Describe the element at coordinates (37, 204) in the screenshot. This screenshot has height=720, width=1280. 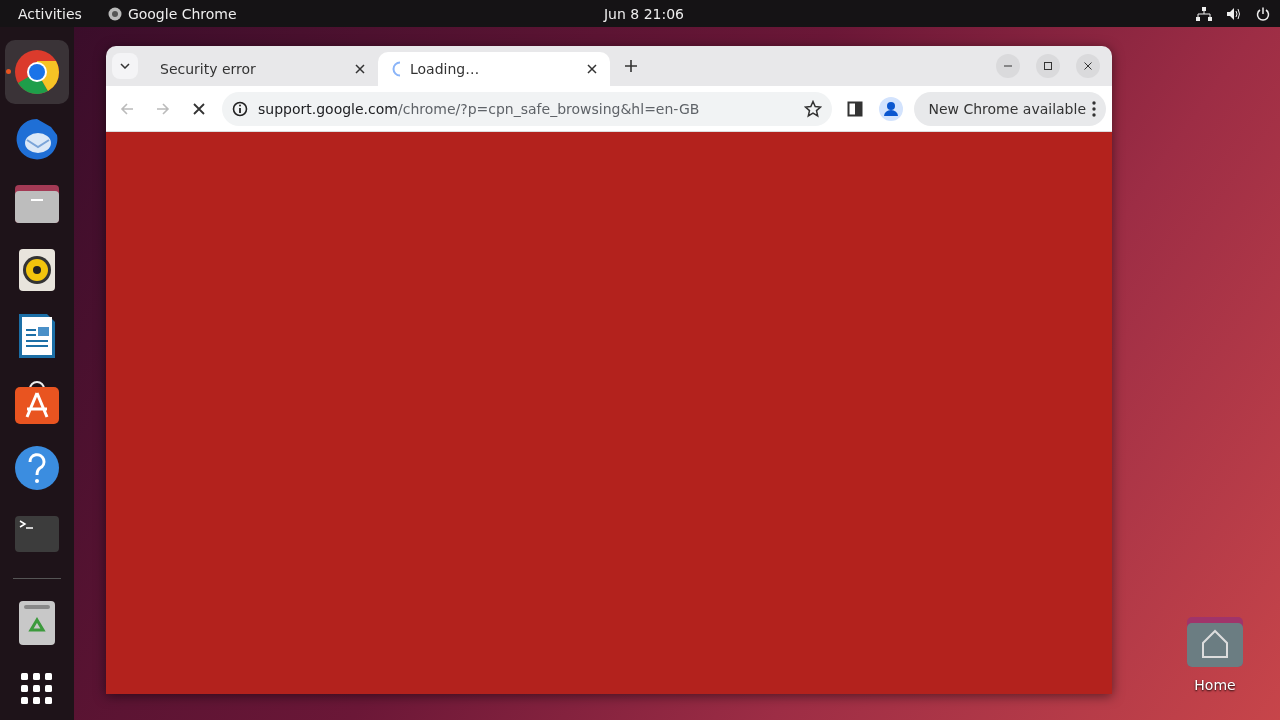
I see `folder-icon` at that location.